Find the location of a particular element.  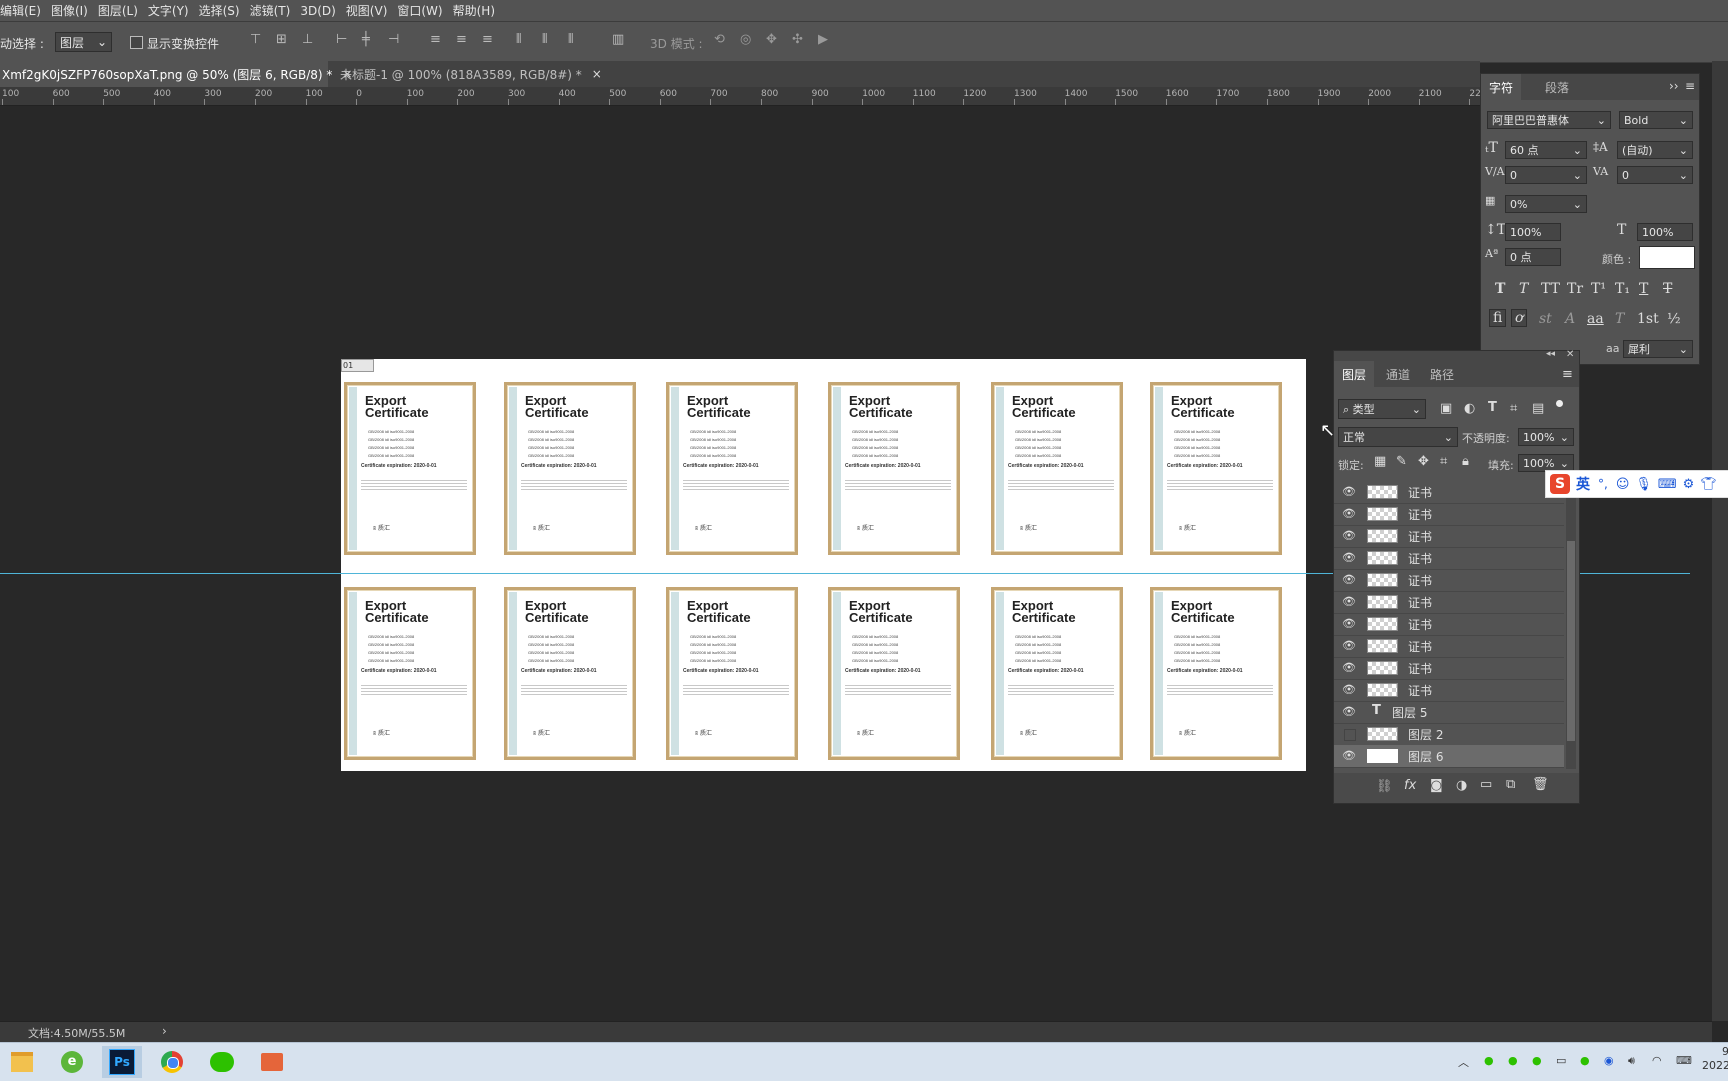

layer-row: 👁︎ 图层 6 is located at coordinates (1449, 756).